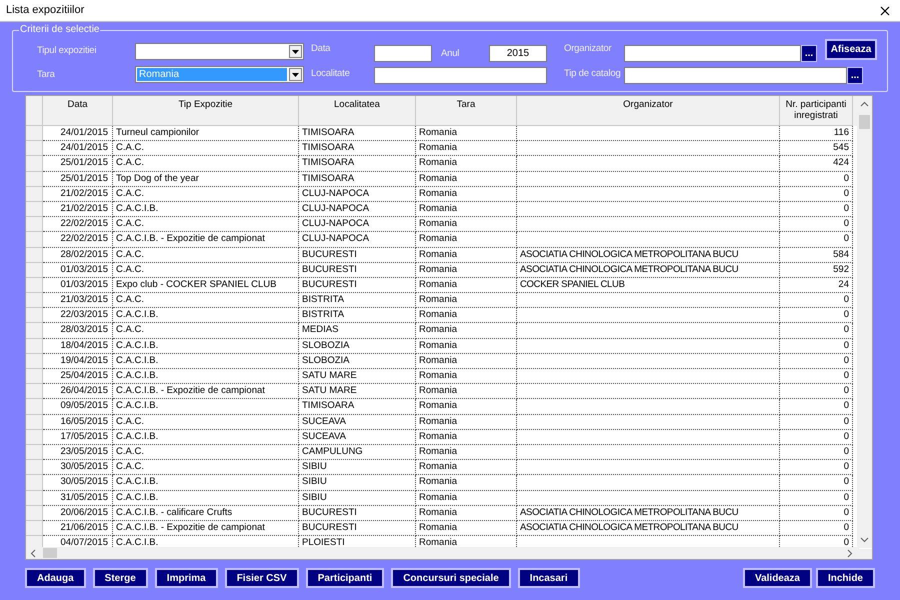 The image size is (900, 600). What do you see at coordinates (549, 578) in the screenshot?
I see `action-button: Incasari` at bounding box center [549, 578].